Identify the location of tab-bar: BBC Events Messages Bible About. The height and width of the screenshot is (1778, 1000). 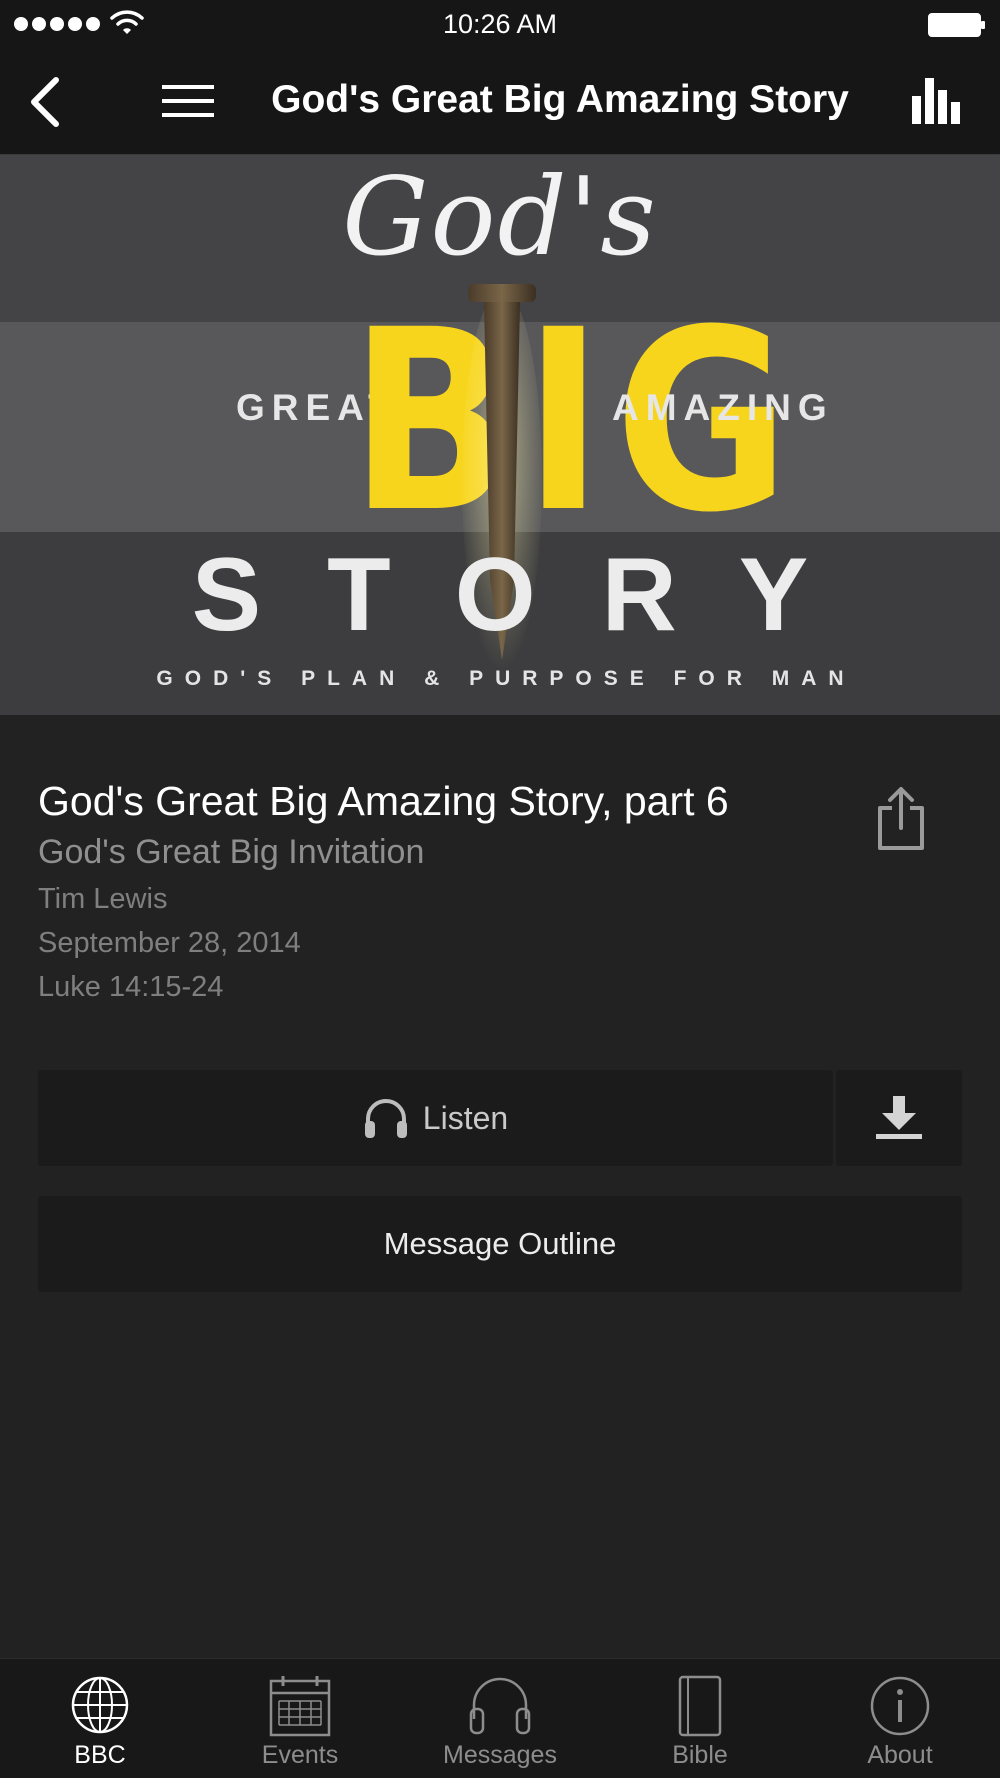
(500, 1718).